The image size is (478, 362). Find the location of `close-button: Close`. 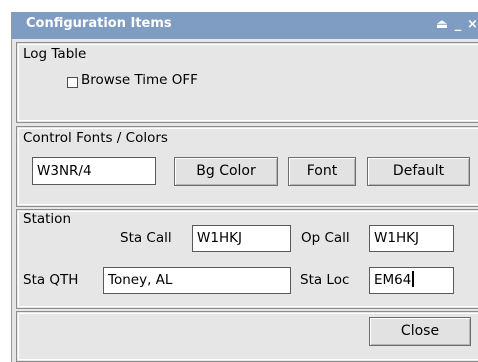

close-button: Close is located at coordinates (420, 331).